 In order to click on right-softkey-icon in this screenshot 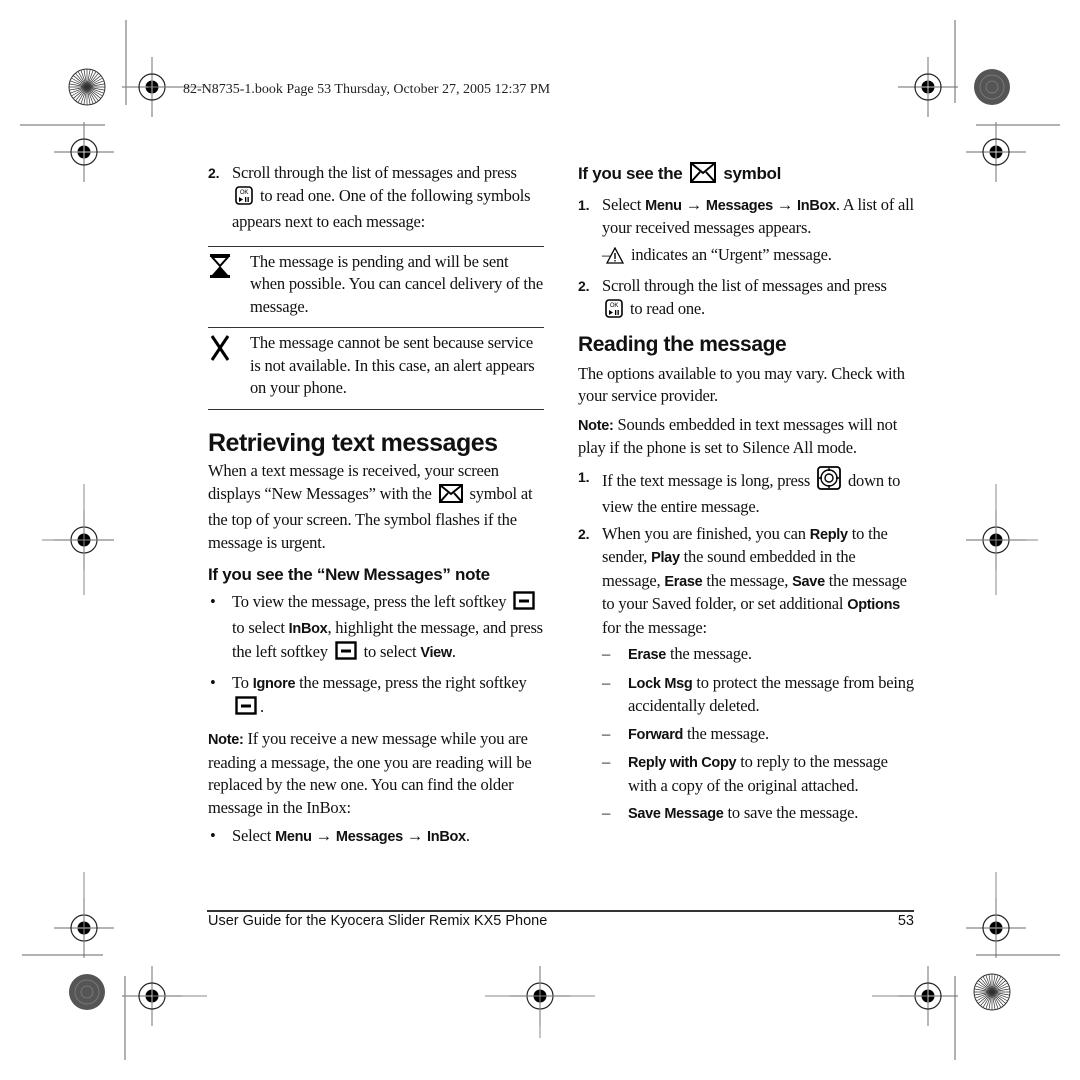, I will do `click(246, 709)`.